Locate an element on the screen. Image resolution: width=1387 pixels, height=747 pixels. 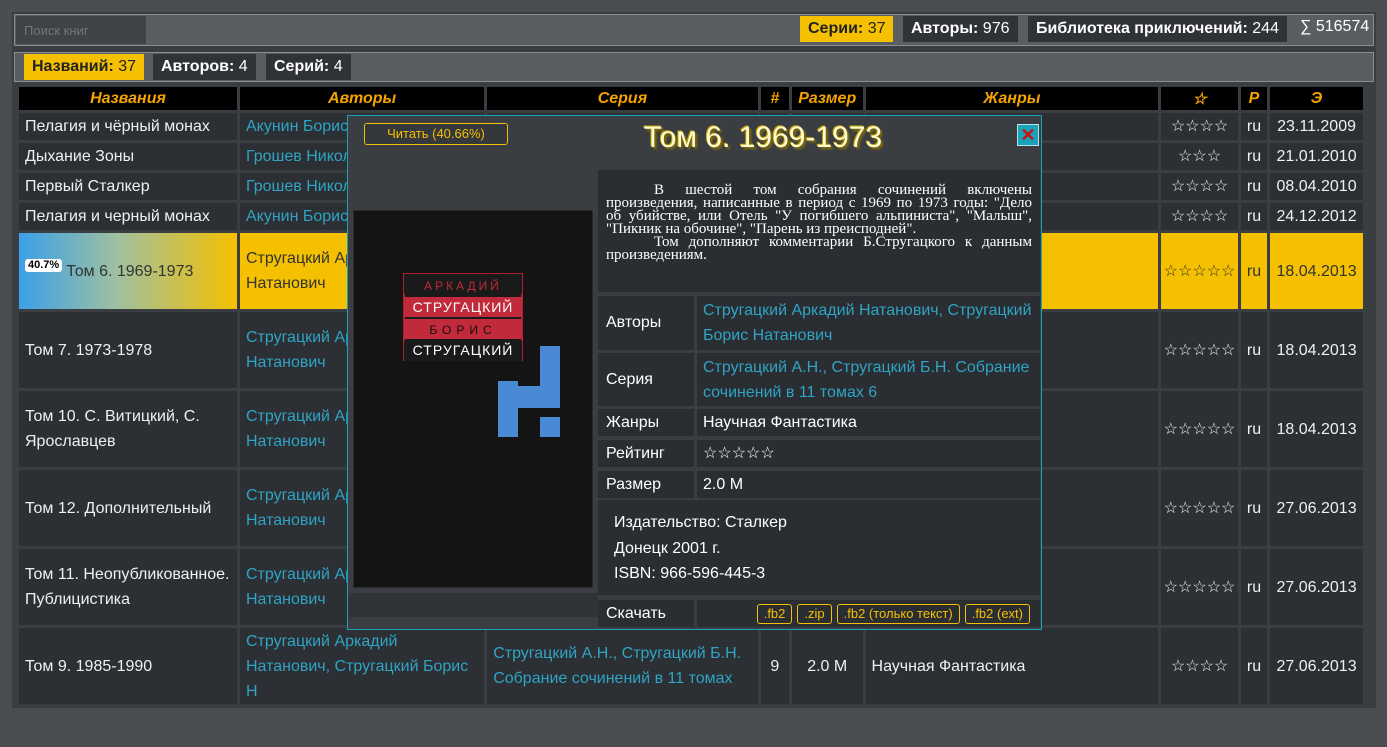
author-link: Стругацкий Аркадий Натанович is located at coordinates (821, 310).